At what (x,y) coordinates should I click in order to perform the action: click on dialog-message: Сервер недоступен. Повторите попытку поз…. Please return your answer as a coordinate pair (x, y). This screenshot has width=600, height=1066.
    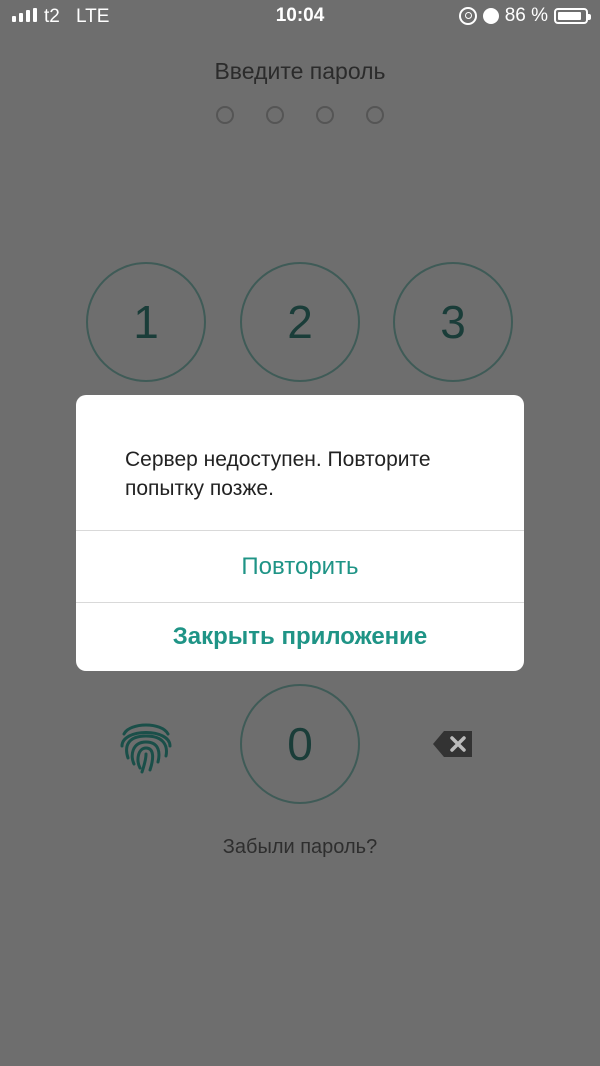
    Looking at the image, I should click on (278, 474).